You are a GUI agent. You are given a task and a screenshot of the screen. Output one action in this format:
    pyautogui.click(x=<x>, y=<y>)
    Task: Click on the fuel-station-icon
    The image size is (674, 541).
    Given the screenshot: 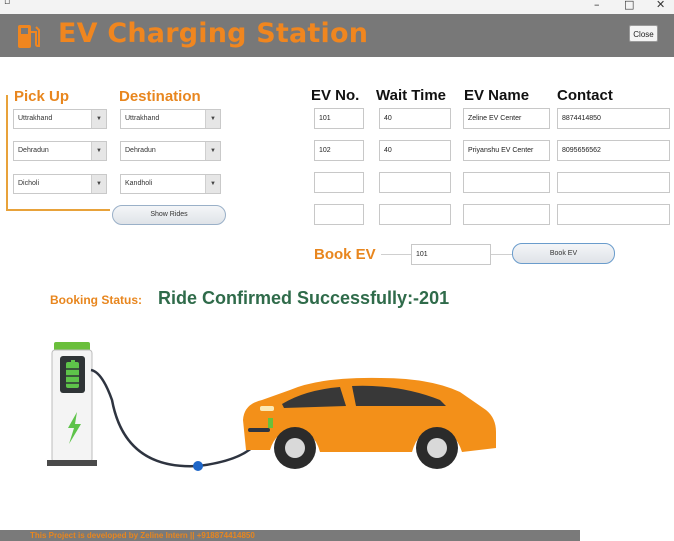 What is the action you would take?
    pyautogui.click(x=29, y=36)
    